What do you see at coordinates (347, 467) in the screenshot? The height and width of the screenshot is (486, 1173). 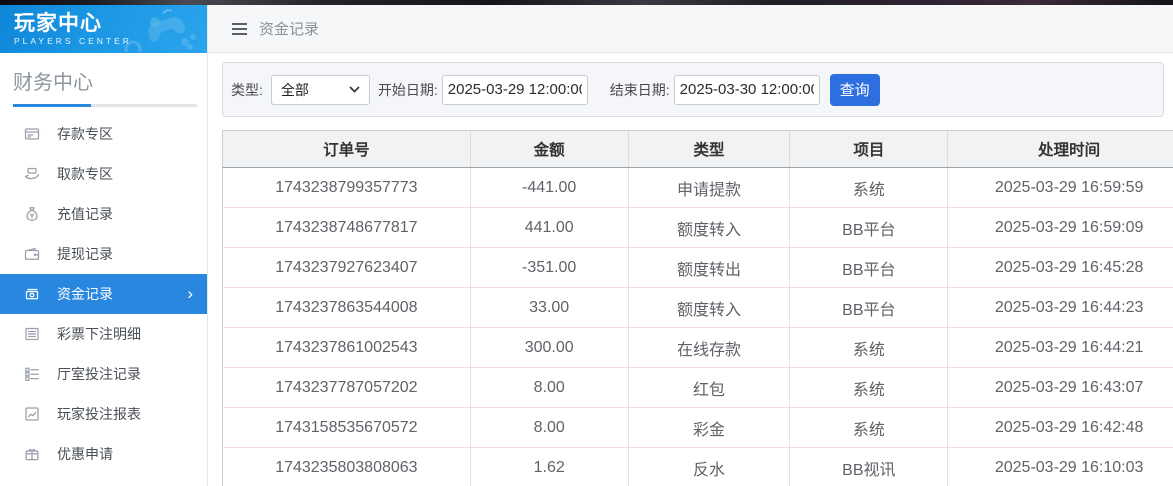 I see `table-cell: 1743235803808063` at bounding box center [347, 467].